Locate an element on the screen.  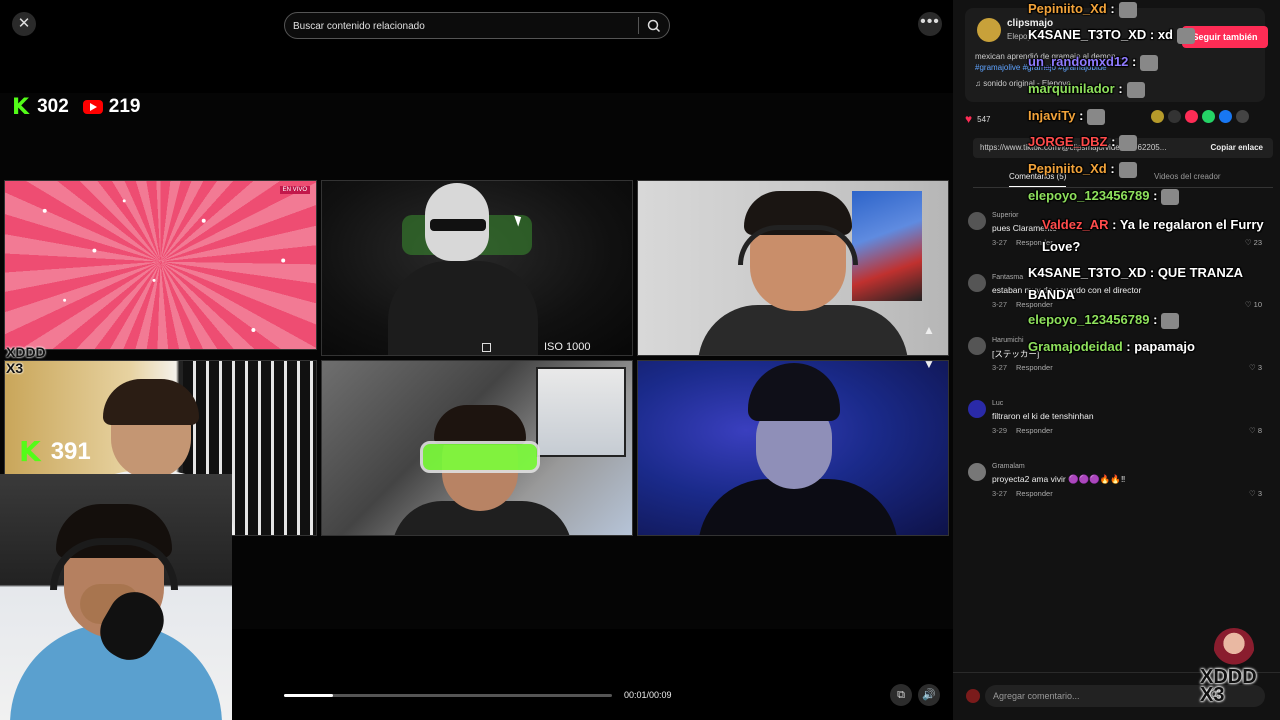
comment-text: filtraron el ki de tenshinhan is located at coordinates (1043, 416).